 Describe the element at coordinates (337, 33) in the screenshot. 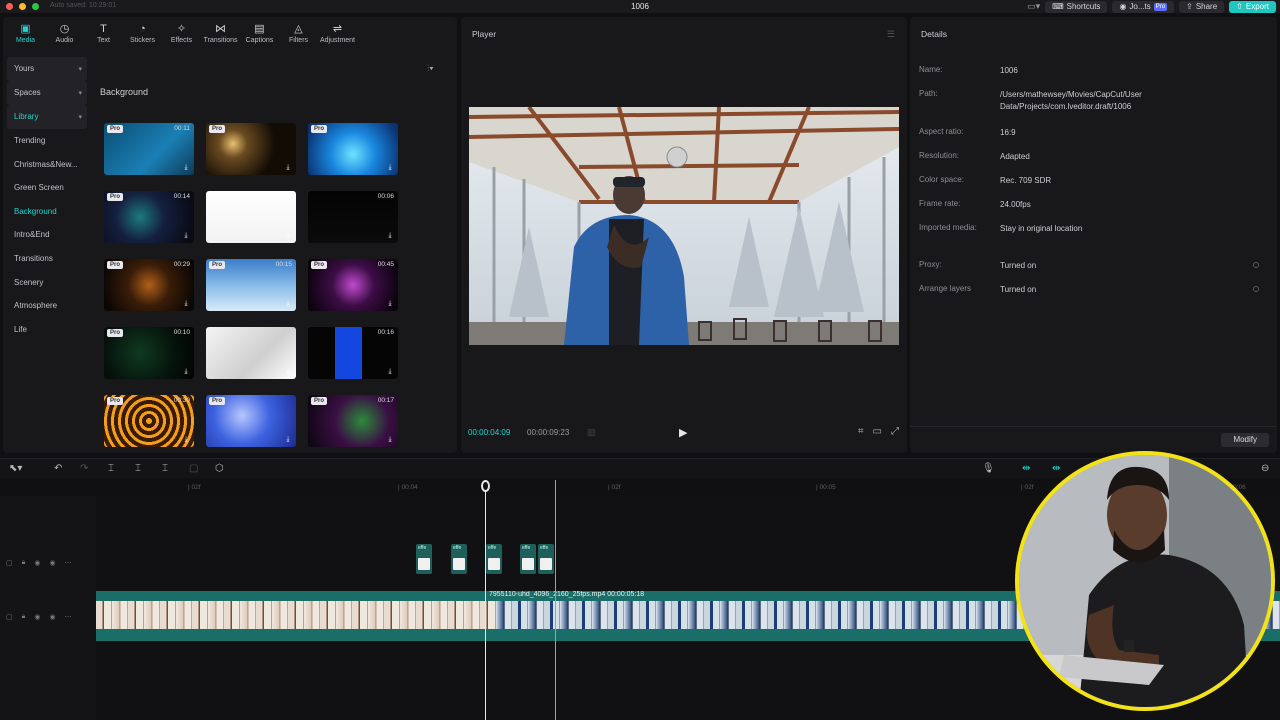

I see `tool-tab-adjustment: ⇌ Adjustment` at that location.